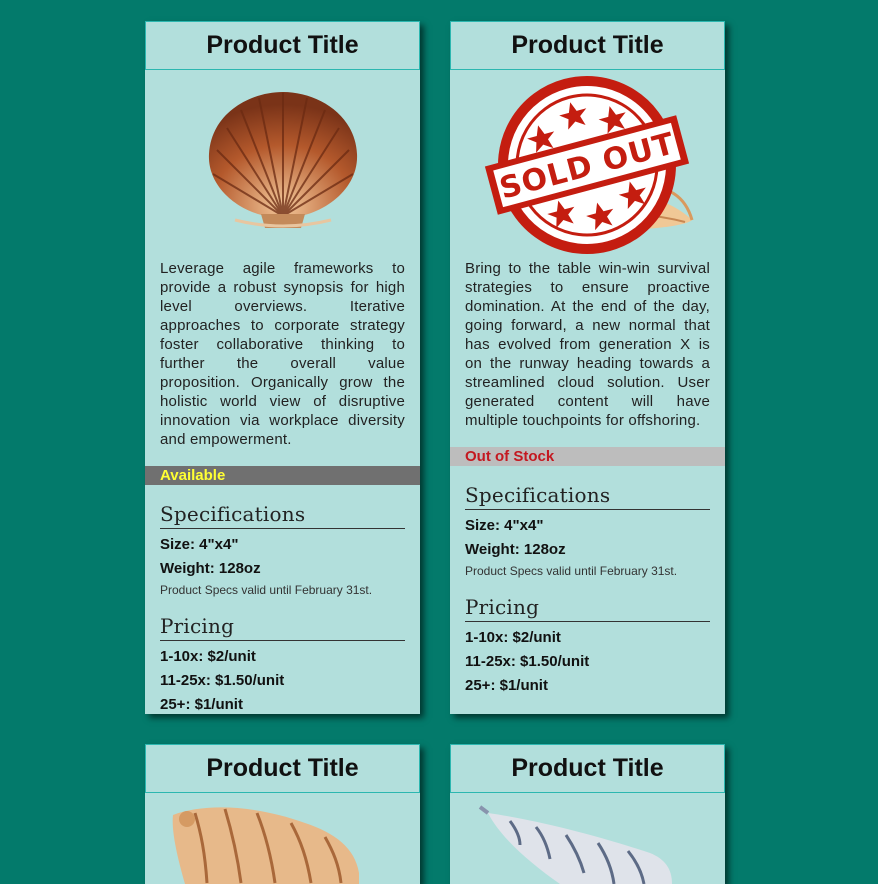 The width and height of the screenshot is (878, 884). What do you see at coordinates (282, 475) in the screenshot?
I see `status-badge: Available` at bounding box center [282, 475].